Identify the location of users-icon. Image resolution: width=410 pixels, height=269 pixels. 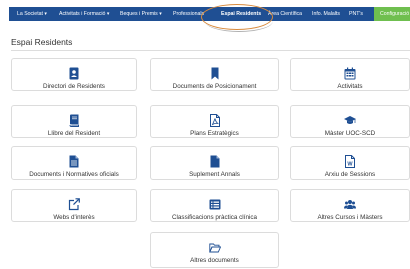
(350, 204).